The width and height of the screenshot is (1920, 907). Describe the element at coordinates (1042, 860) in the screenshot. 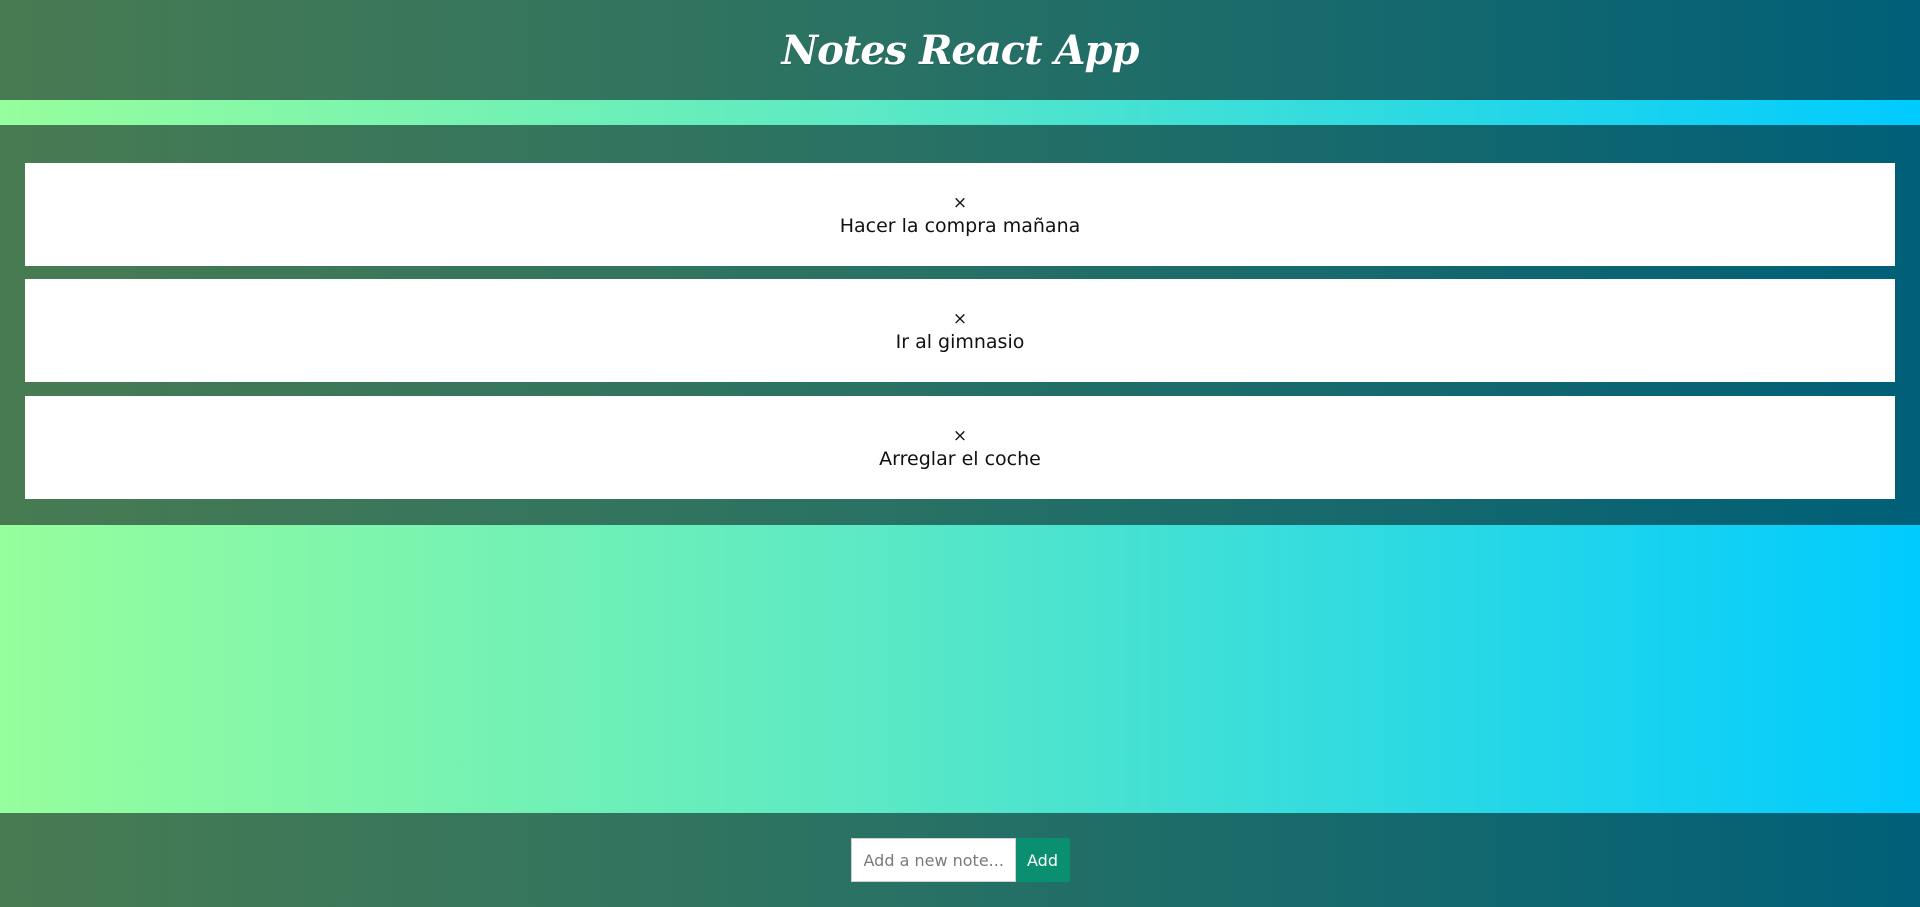

I see `add-note-button: Add` at that location.